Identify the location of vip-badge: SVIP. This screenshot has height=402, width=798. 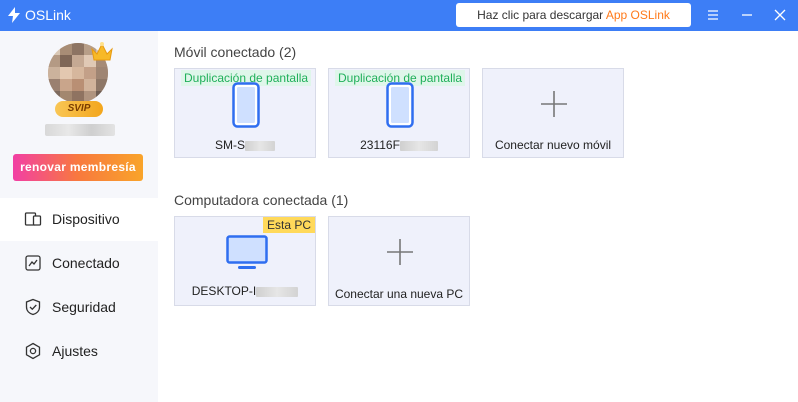
(79, 109).